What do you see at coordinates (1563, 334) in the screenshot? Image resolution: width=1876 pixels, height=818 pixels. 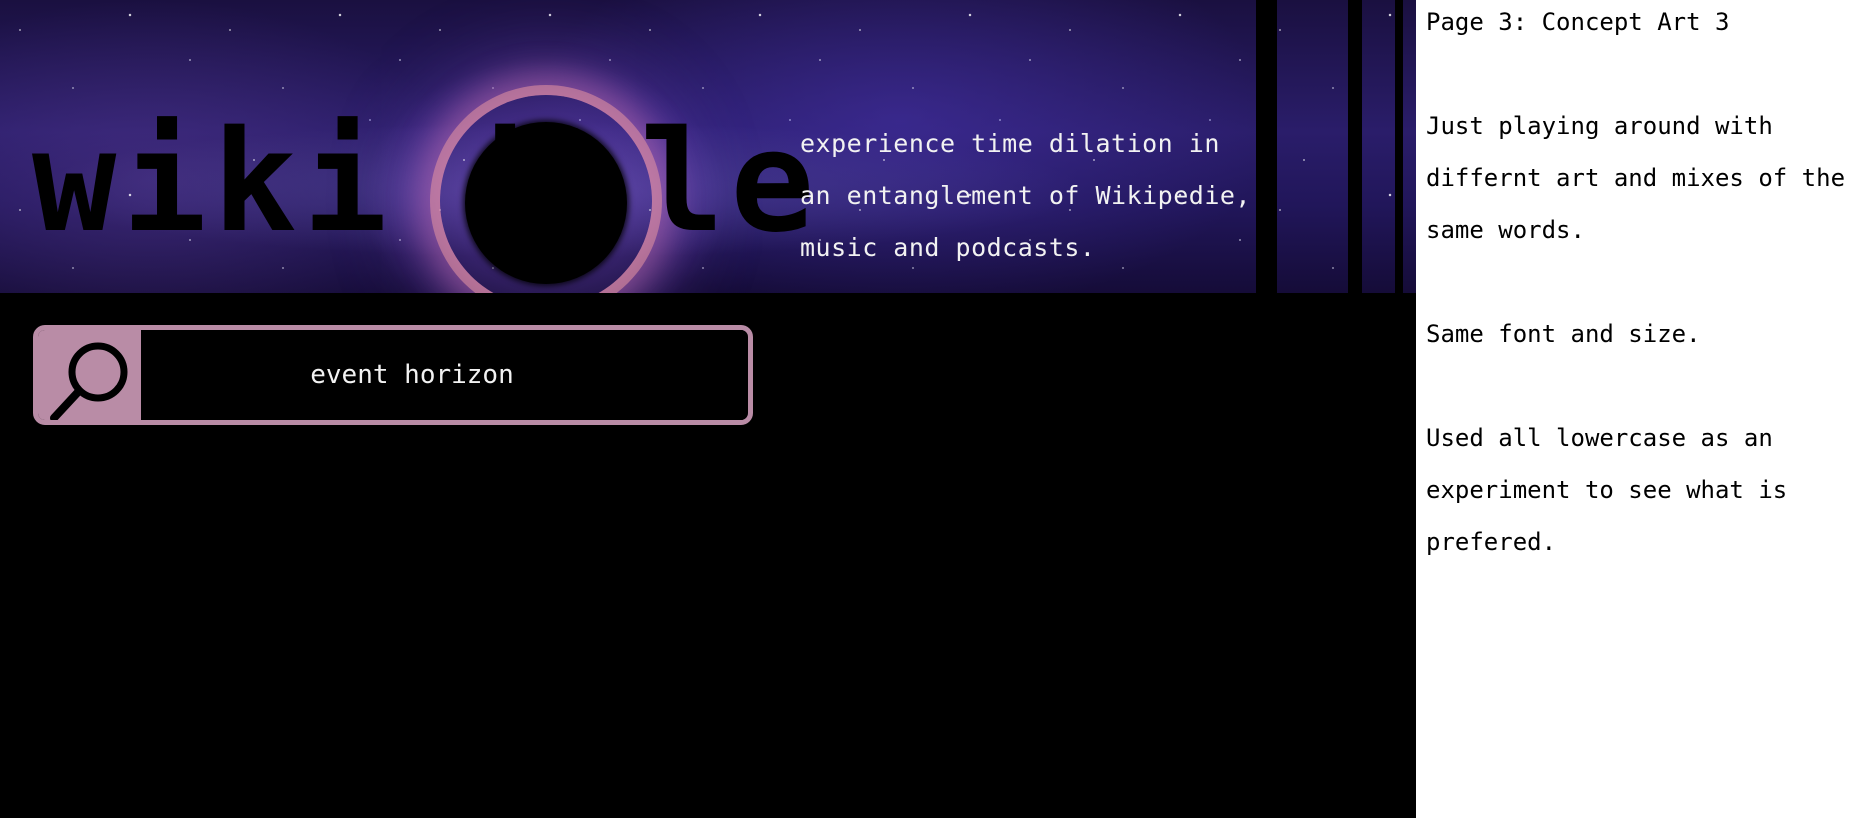 I see `notes-paragraph: Same font and size.` at bounding box center [1563, 334].